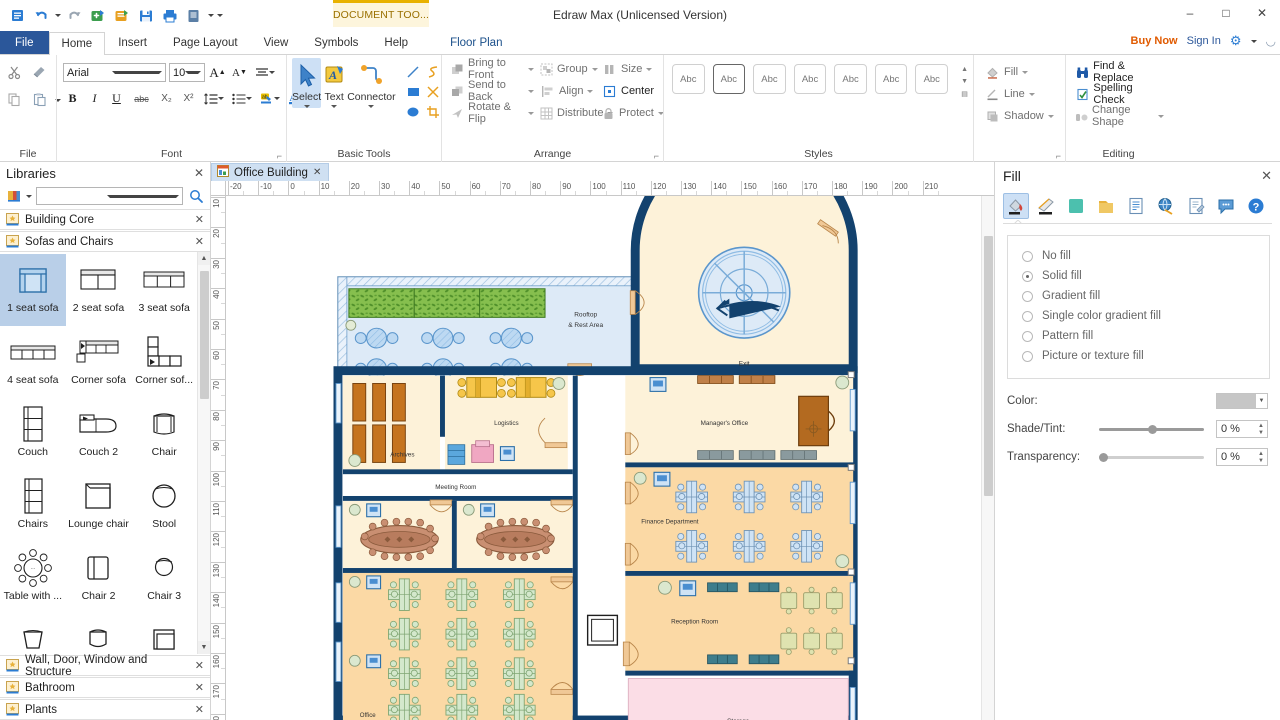  I want to click on tab-insert: Insert, so click(132, 42).